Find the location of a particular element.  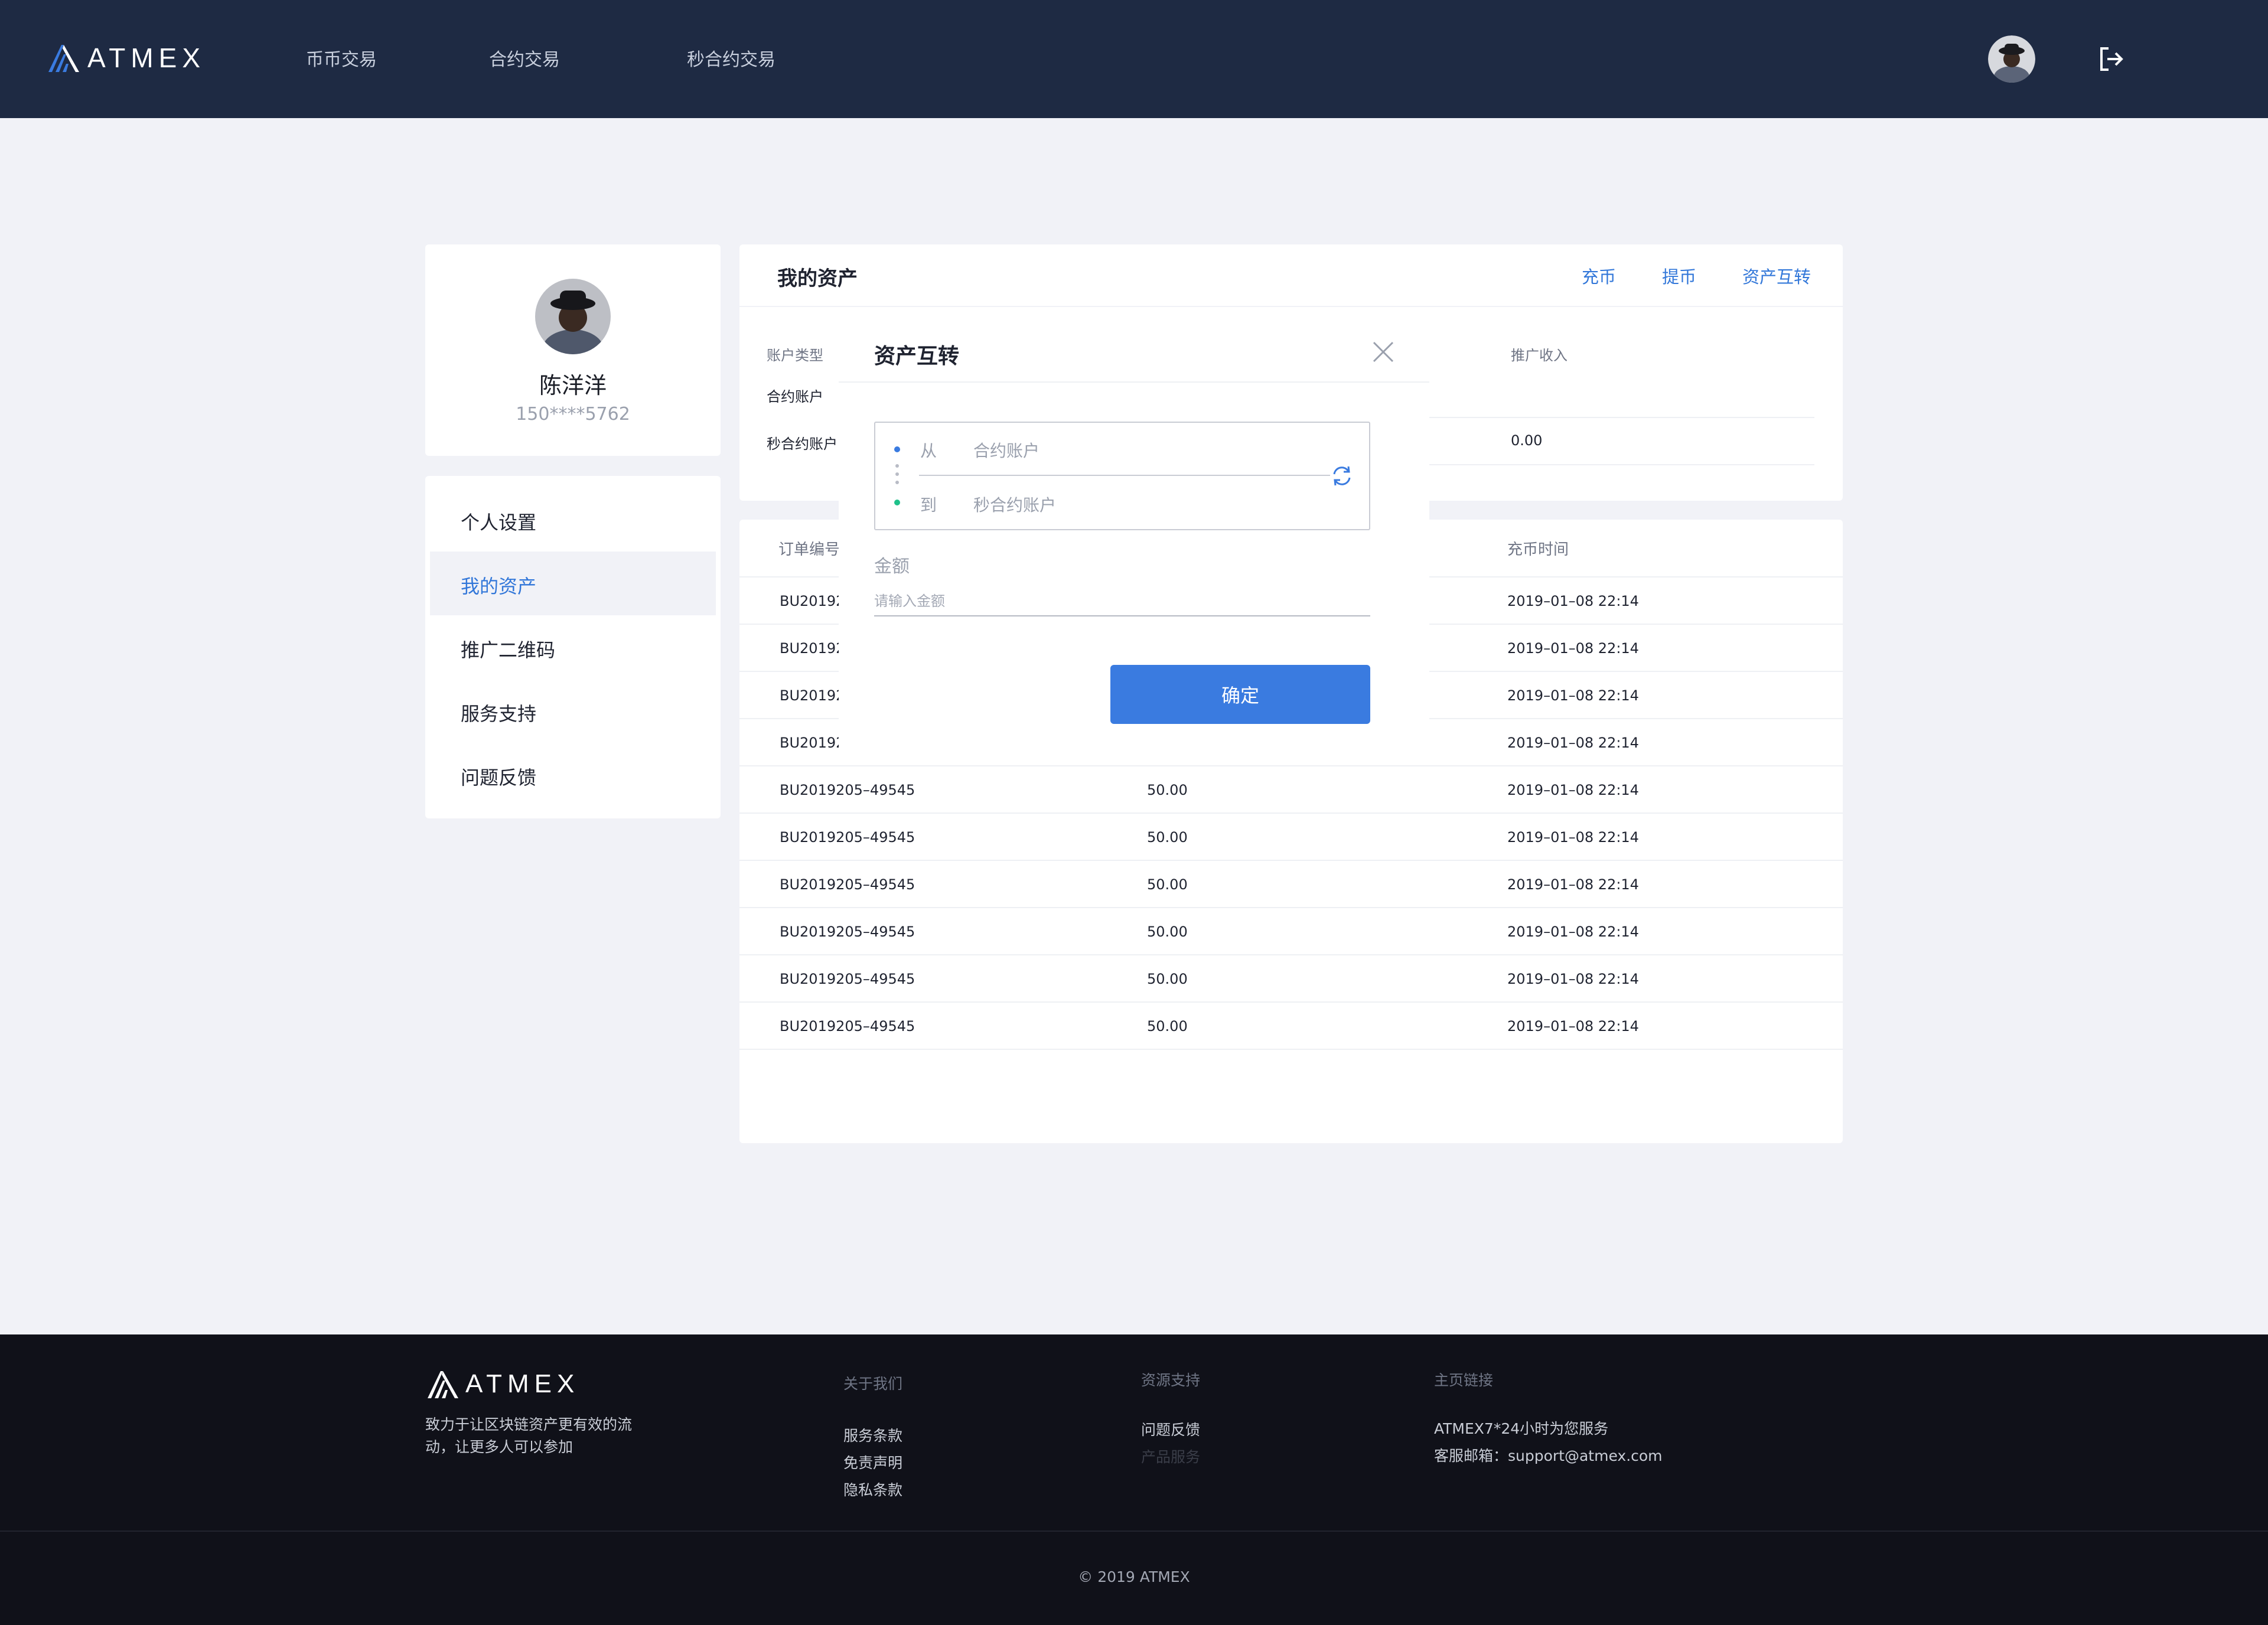

to-dot is located at coordinates (897, 502).